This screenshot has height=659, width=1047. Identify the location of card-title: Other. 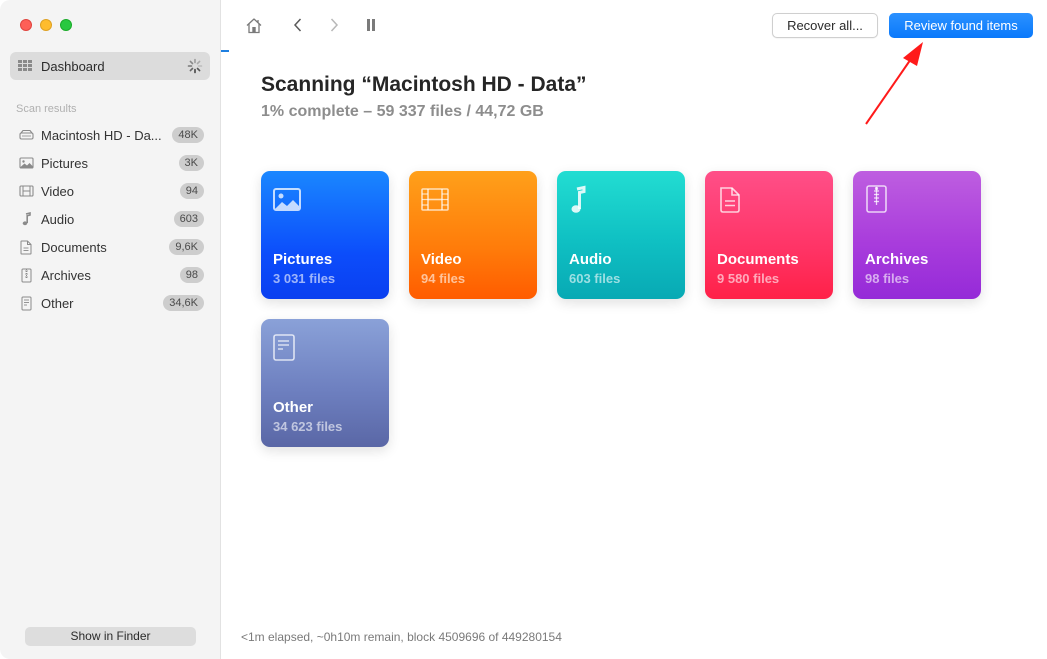
(293, 407).